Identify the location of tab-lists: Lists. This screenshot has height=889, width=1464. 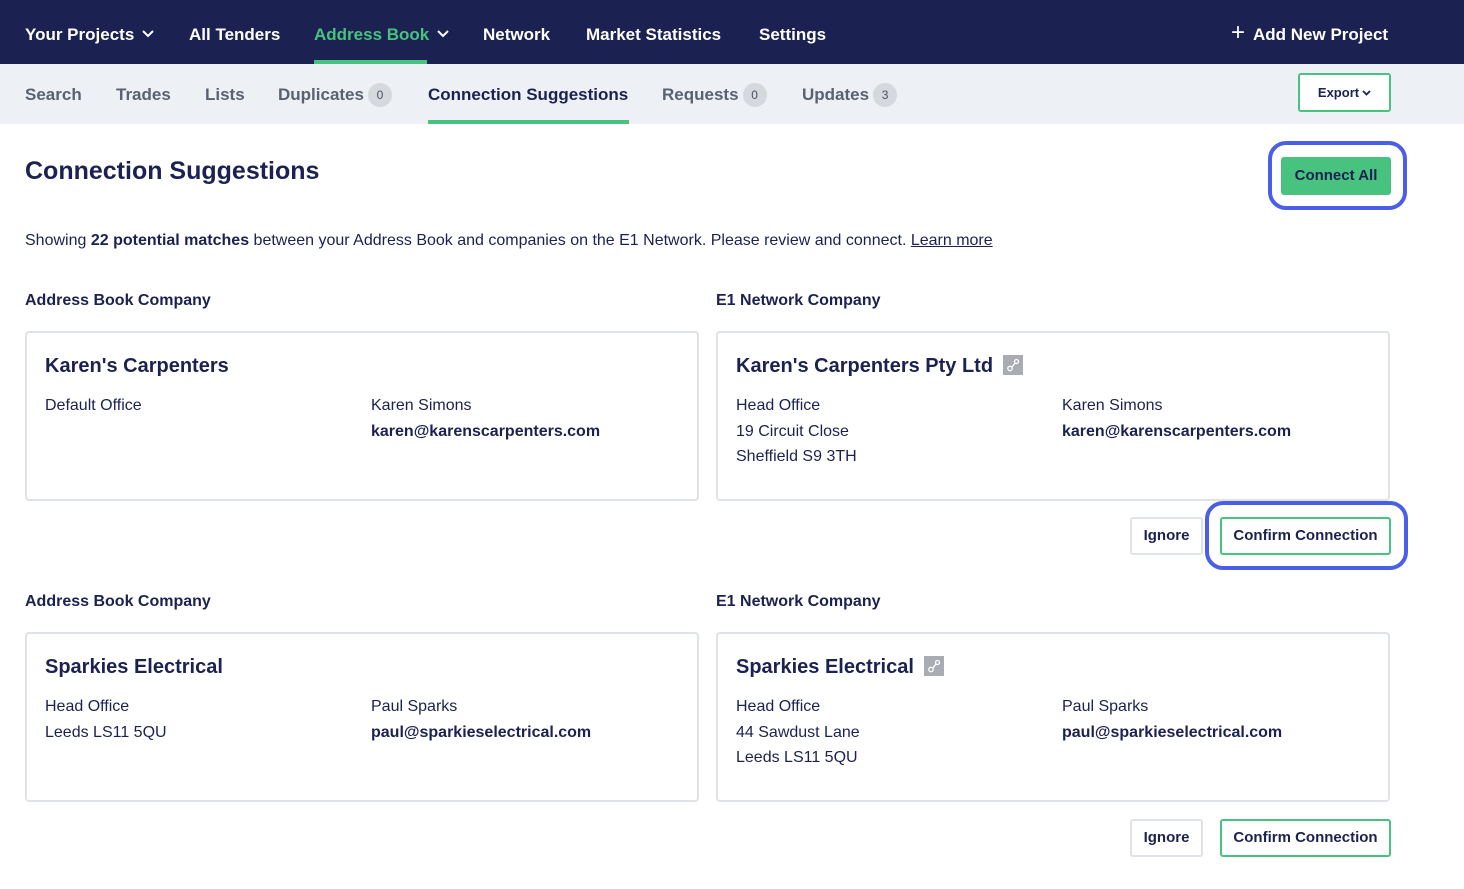
(225, 94).